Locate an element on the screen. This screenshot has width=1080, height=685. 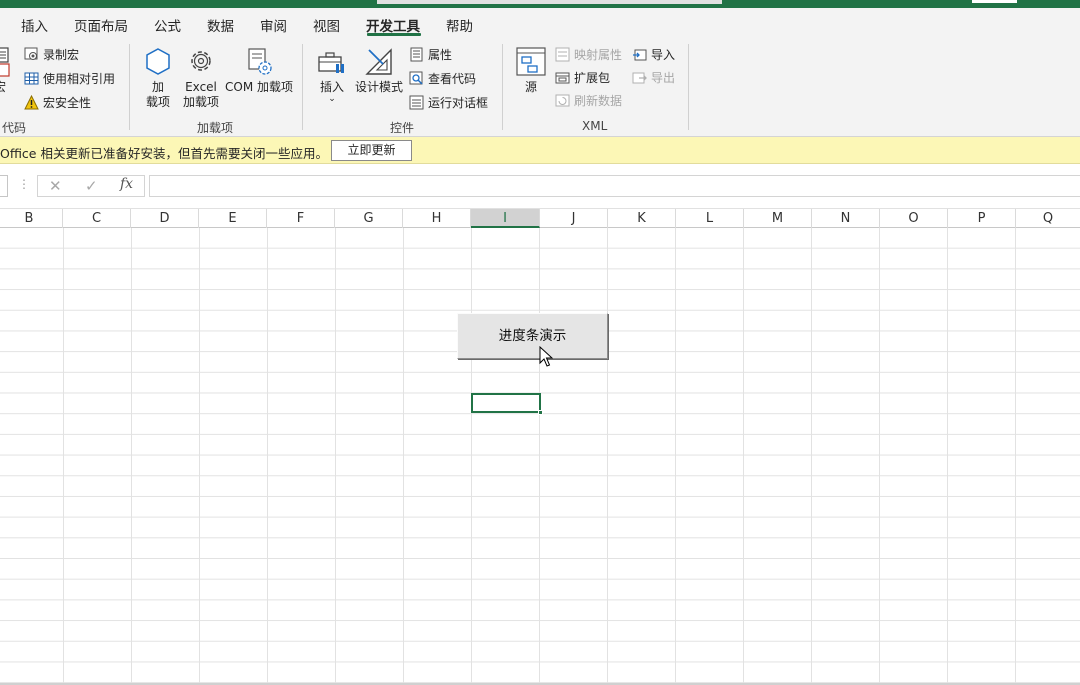
title-bar is located at coordinates (540, 4).